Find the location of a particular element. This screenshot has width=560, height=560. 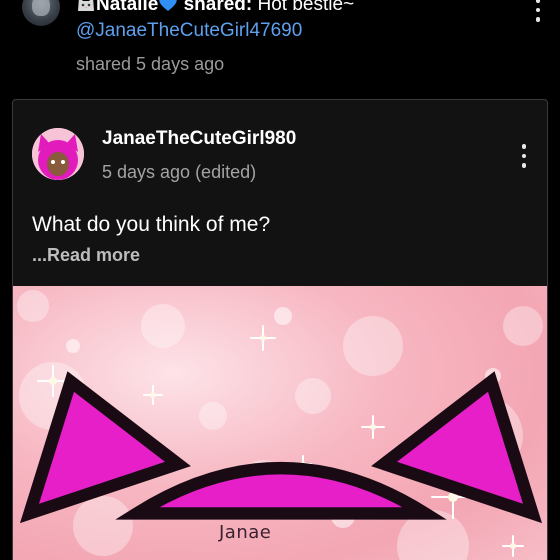

cat-face-icon is located at coordinates (86, 6).